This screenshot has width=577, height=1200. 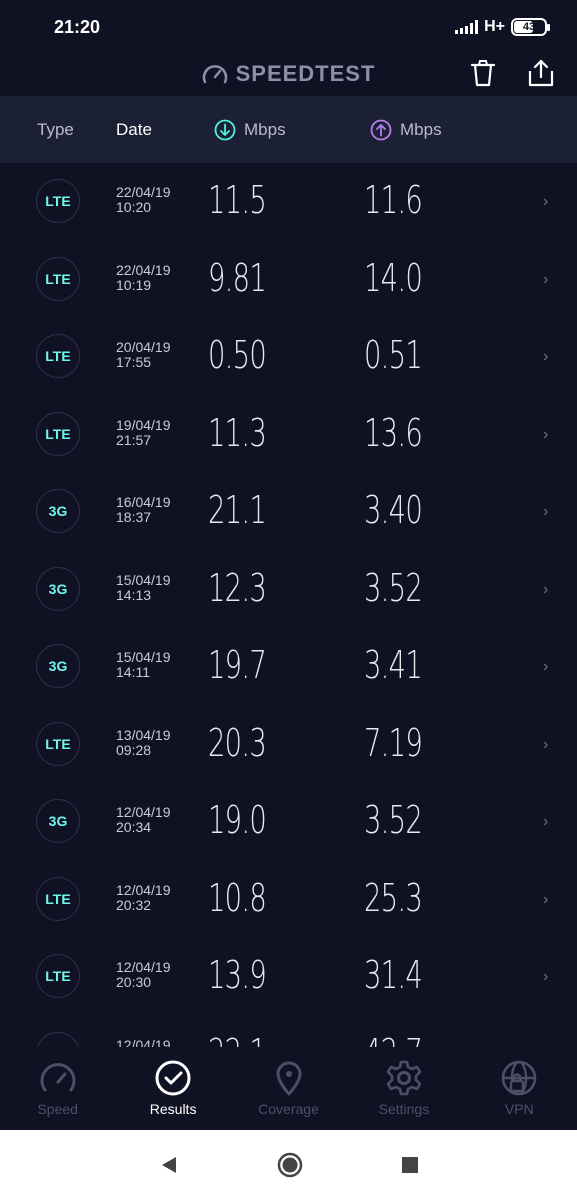 What do you see at coordinates (288, 280) in the screenshot?
I see `result-row: LTE 22/04/19 10:19 9.81 14.0 ›` at bounding box center [288, 280].